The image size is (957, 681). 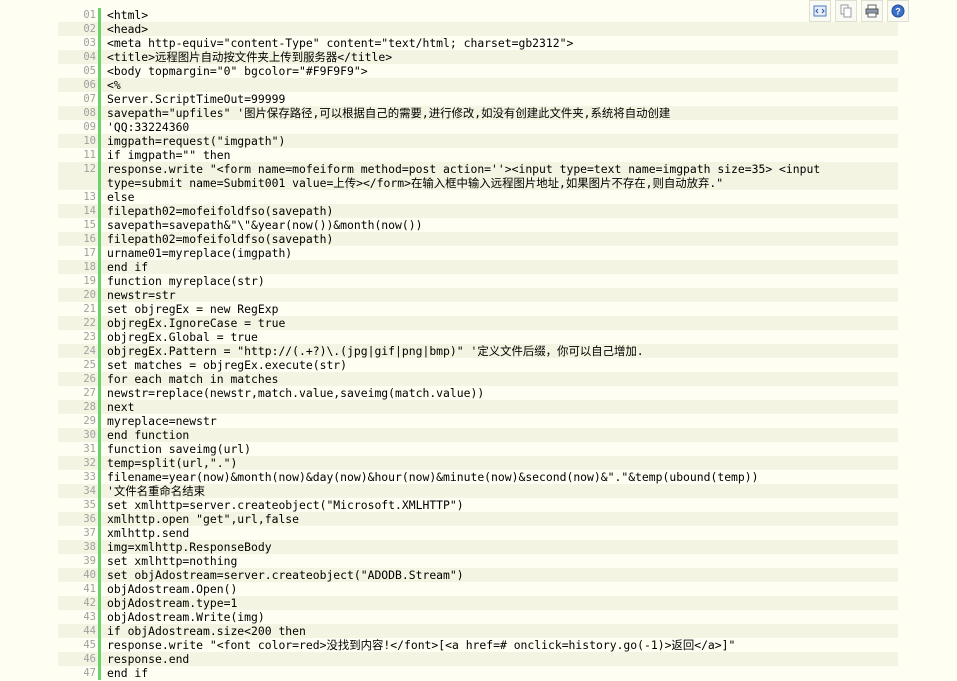 What do you see at coordinates (148, 435) in the screenshot?
I see `code-text: end function` at bounding box center [148, 435].